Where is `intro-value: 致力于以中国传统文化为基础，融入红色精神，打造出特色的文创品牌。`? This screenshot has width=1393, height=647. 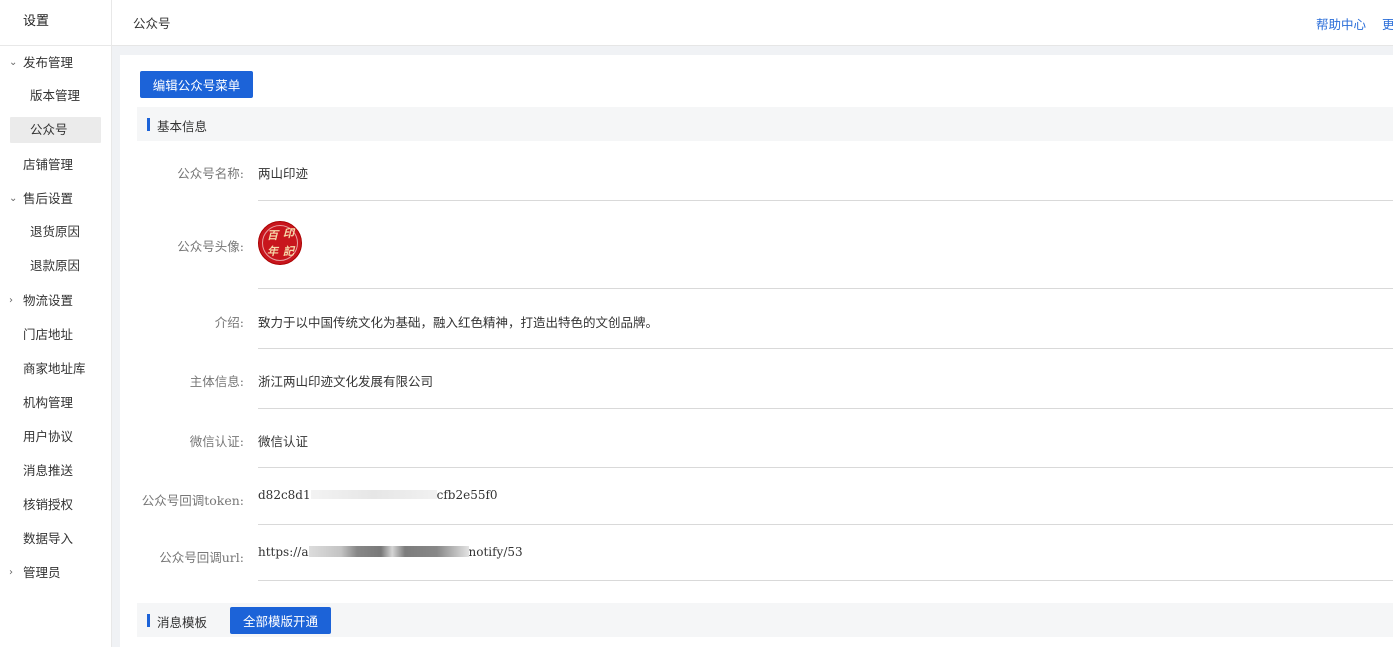
intro-value: 致力于以中国传统文化为基础，融入红色精神，打造出特色的文创品牌。 is located at coordinates (458, 322).